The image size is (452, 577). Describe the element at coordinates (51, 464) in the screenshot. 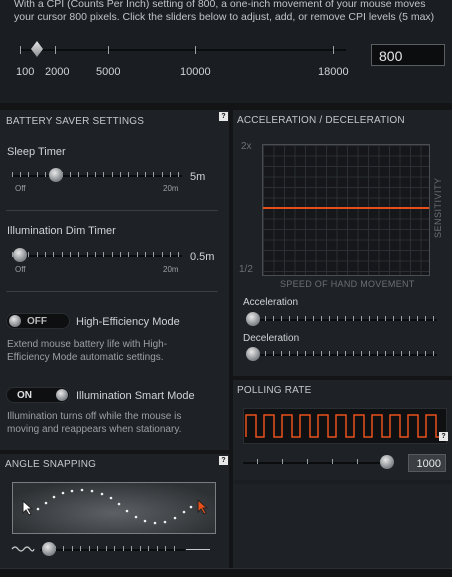

I see `angle-header: ANGLE SNAPPING` at that location.